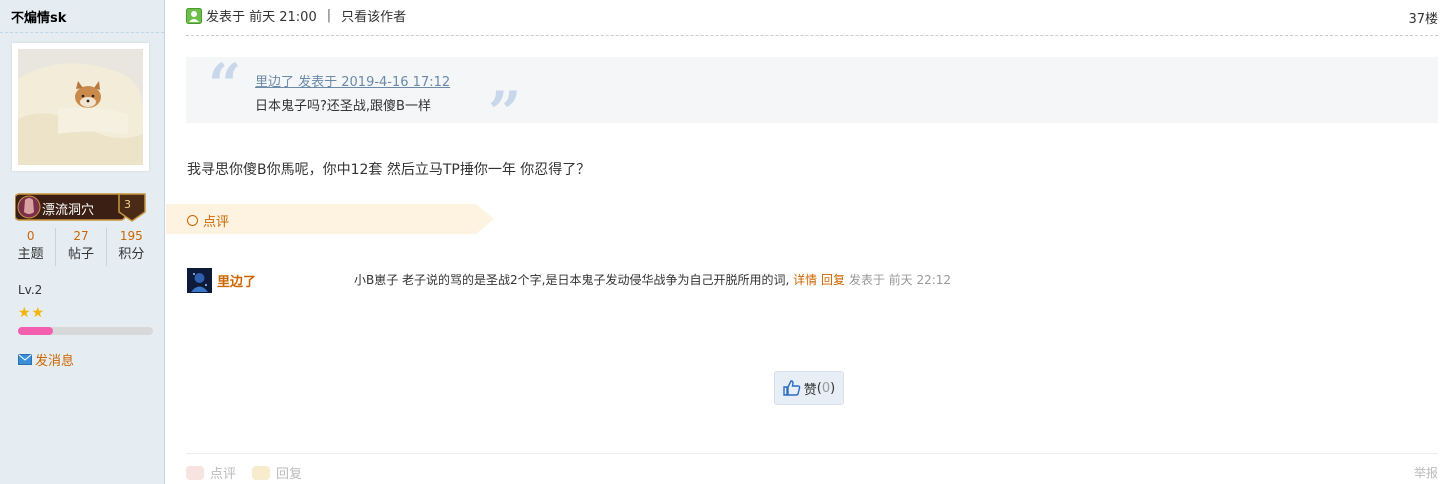  What do you see at coordinates (195, 472) in the screenshot?
I see `comment-icon` at bounding box center [195, 472].